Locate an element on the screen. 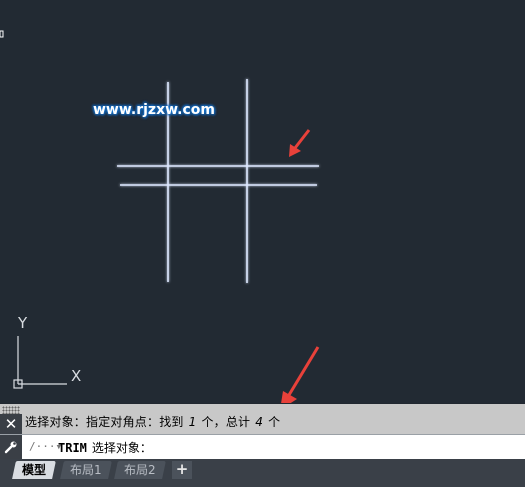 The image size is (525, 487). drag-grip-icon is located at coordinates (11, 410).